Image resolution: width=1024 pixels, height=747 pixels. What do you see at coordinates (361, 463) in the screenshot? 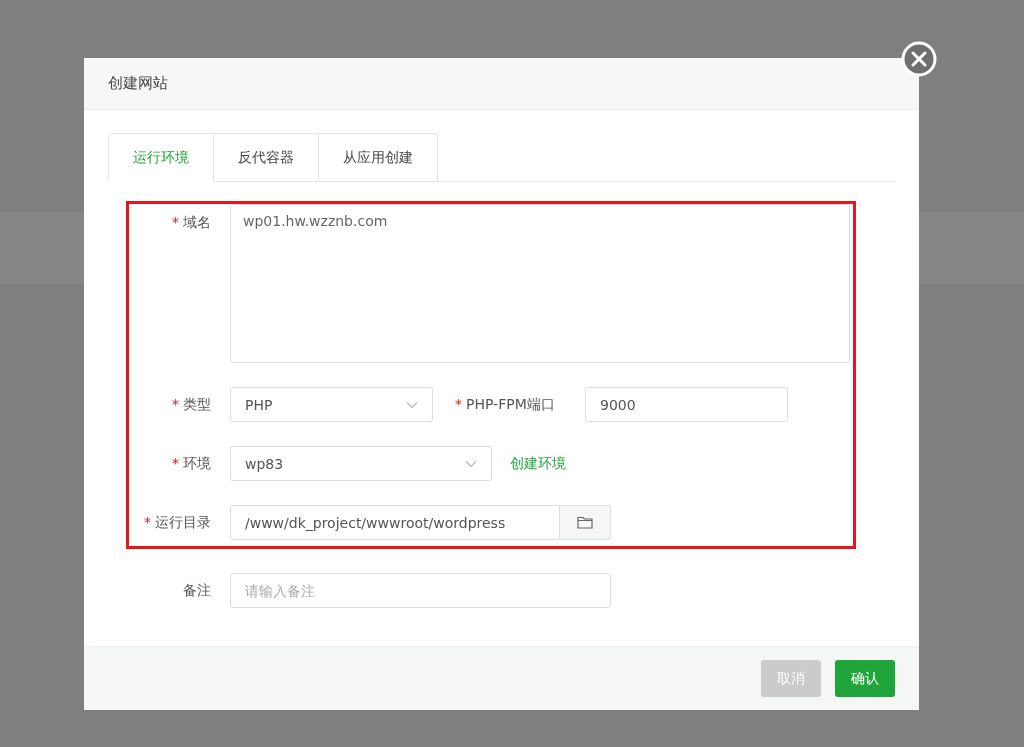
I see `environment-select: wp83` at bounding box center [361, 463].